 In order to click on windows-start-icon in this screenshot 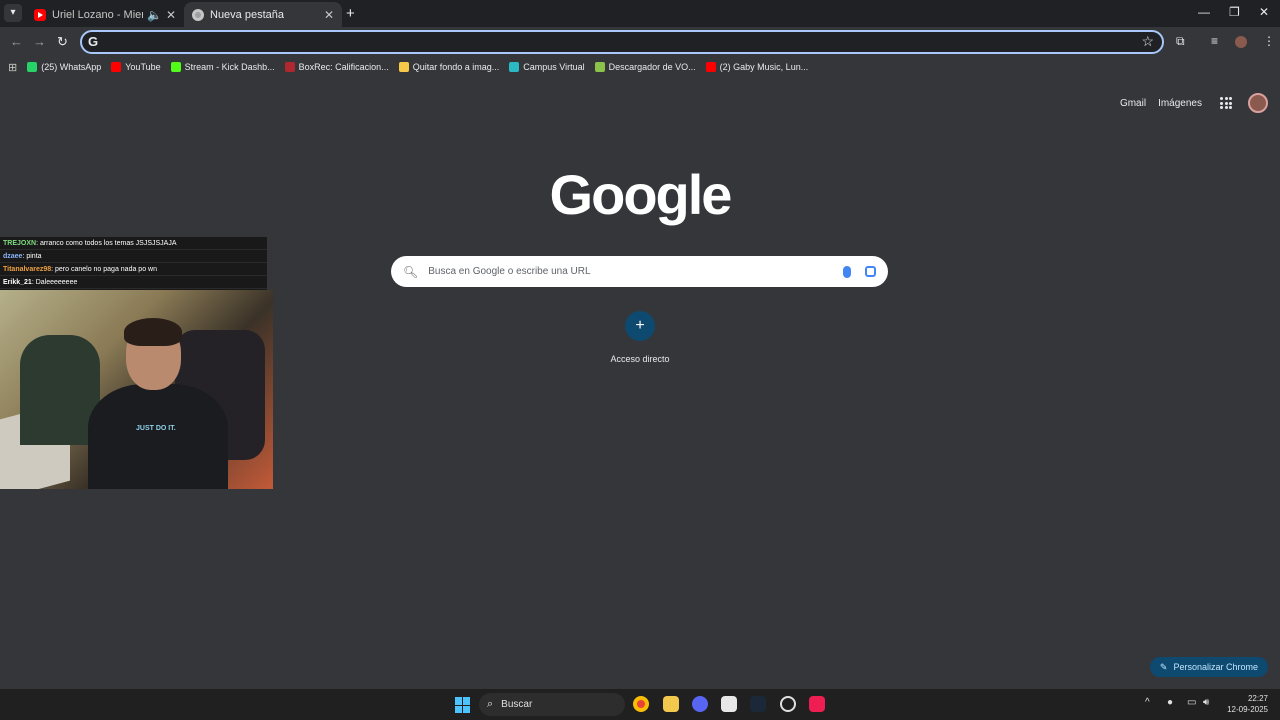, I will do `click(463, 705)`.